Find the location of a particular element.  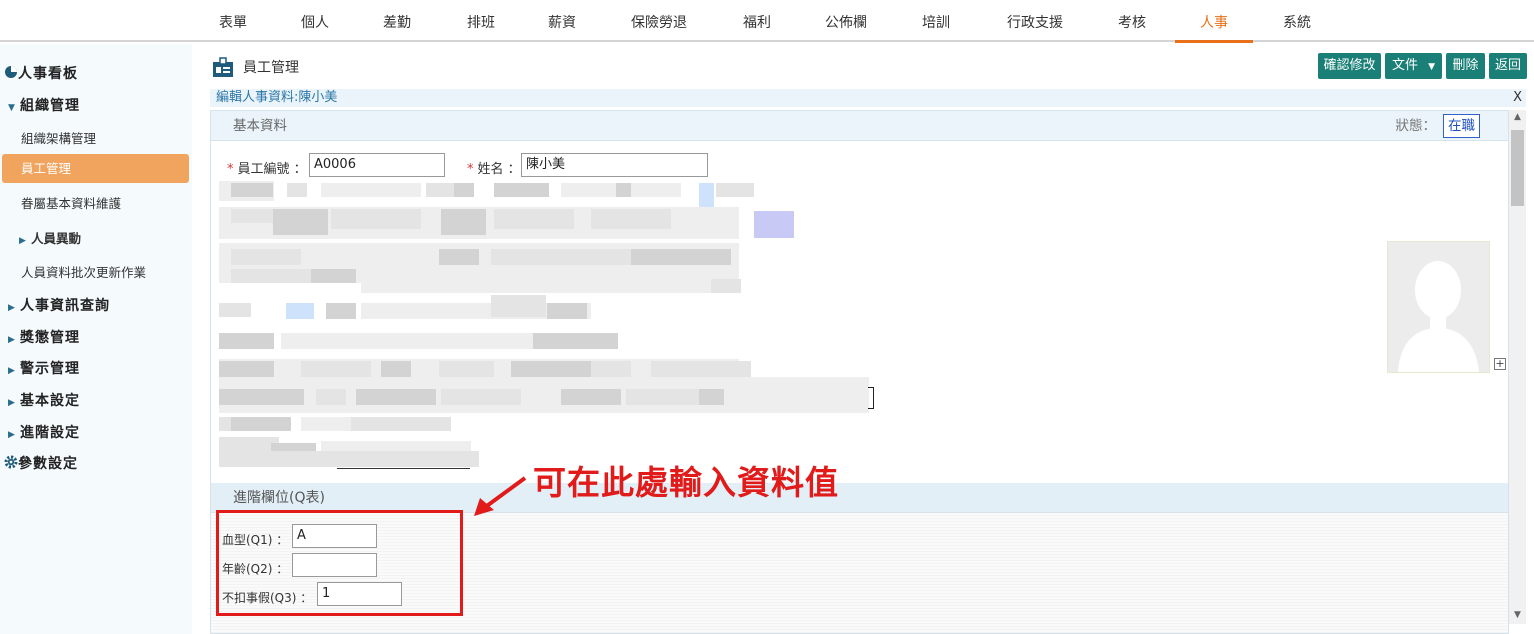

nav-tab-hr: 人事 is located at coordinates (1214, 21).